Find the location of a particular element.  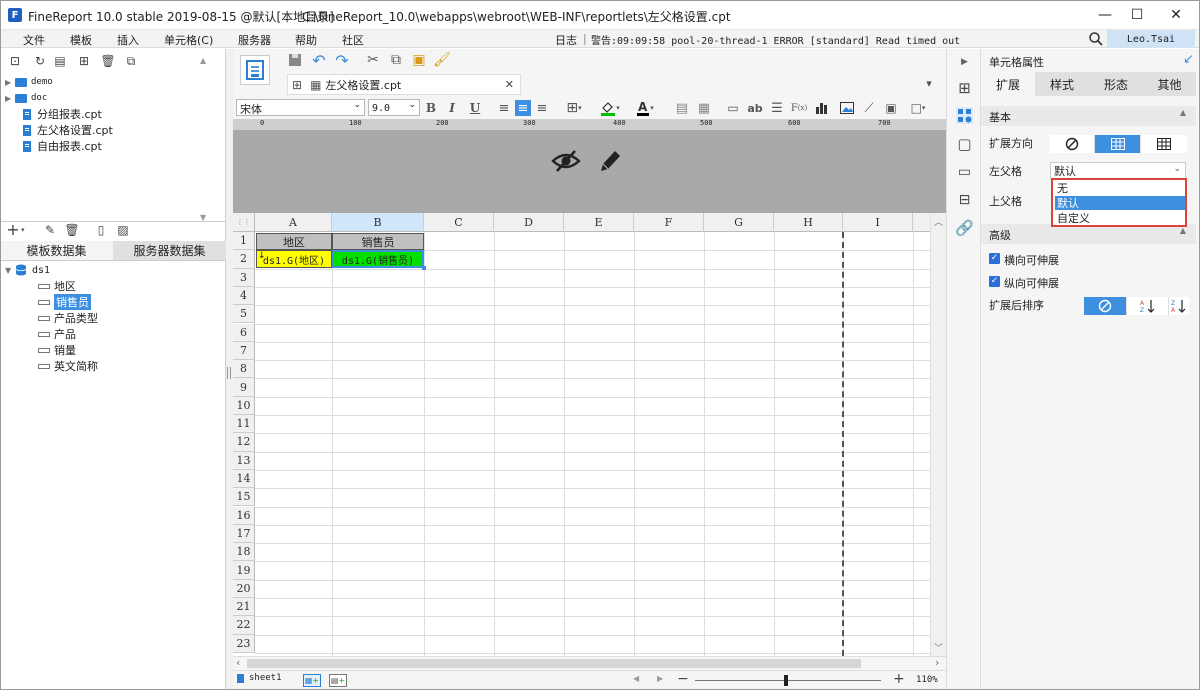

align-center-icon: ≡ is located at coordinates (523, 108).